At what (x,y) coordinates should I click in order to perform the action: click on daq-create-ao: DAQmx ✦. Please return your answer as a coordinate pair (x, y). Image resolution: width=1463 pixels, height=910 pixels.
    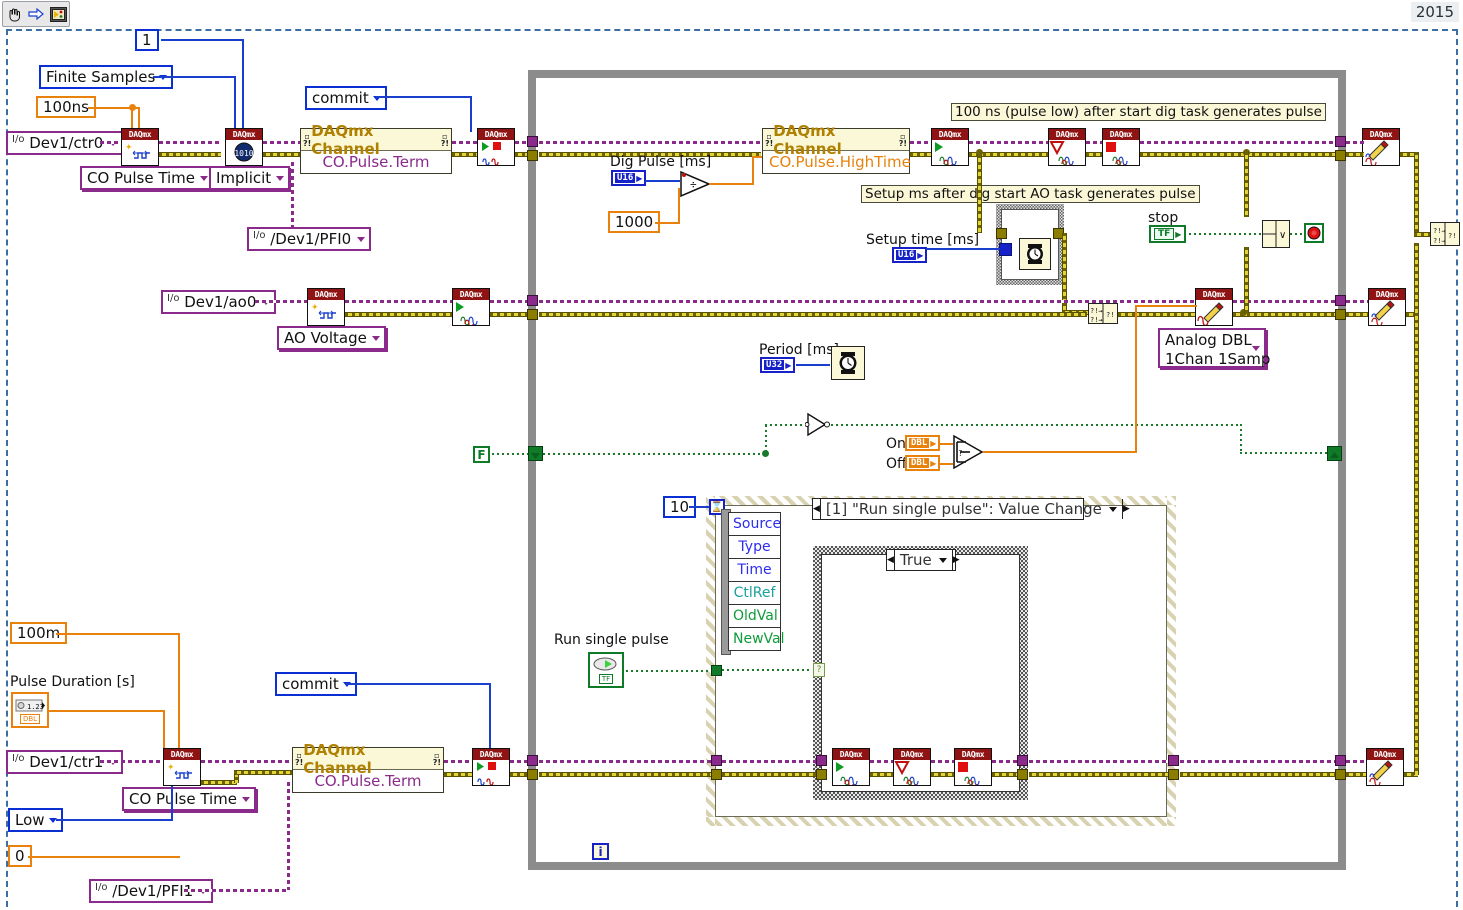
    Looking at the image, I should click on (326, 307).